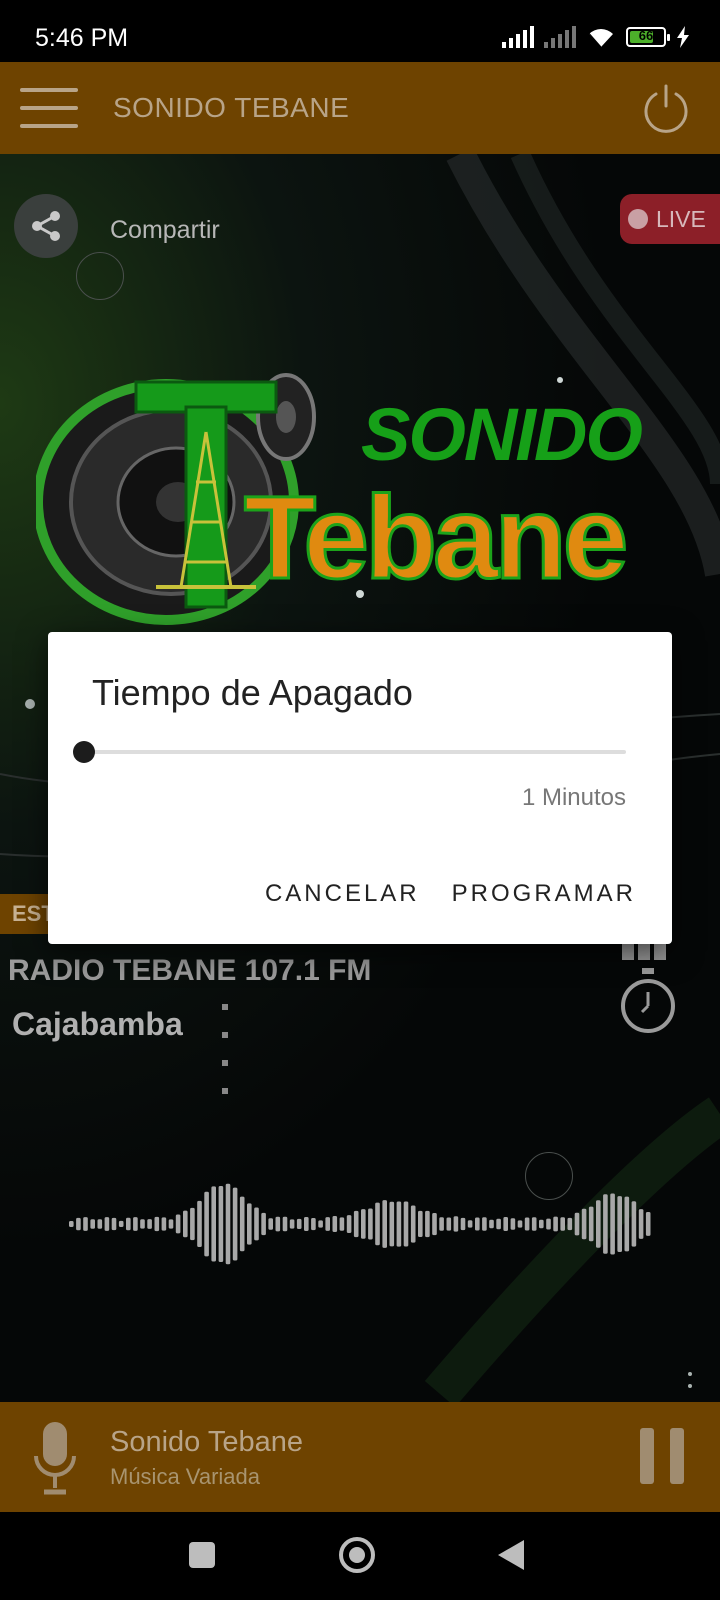  What do you see at coordinates (165, 230) in the screenshot?
I see `share-label: Compartir` at bounding box center [165, 230].